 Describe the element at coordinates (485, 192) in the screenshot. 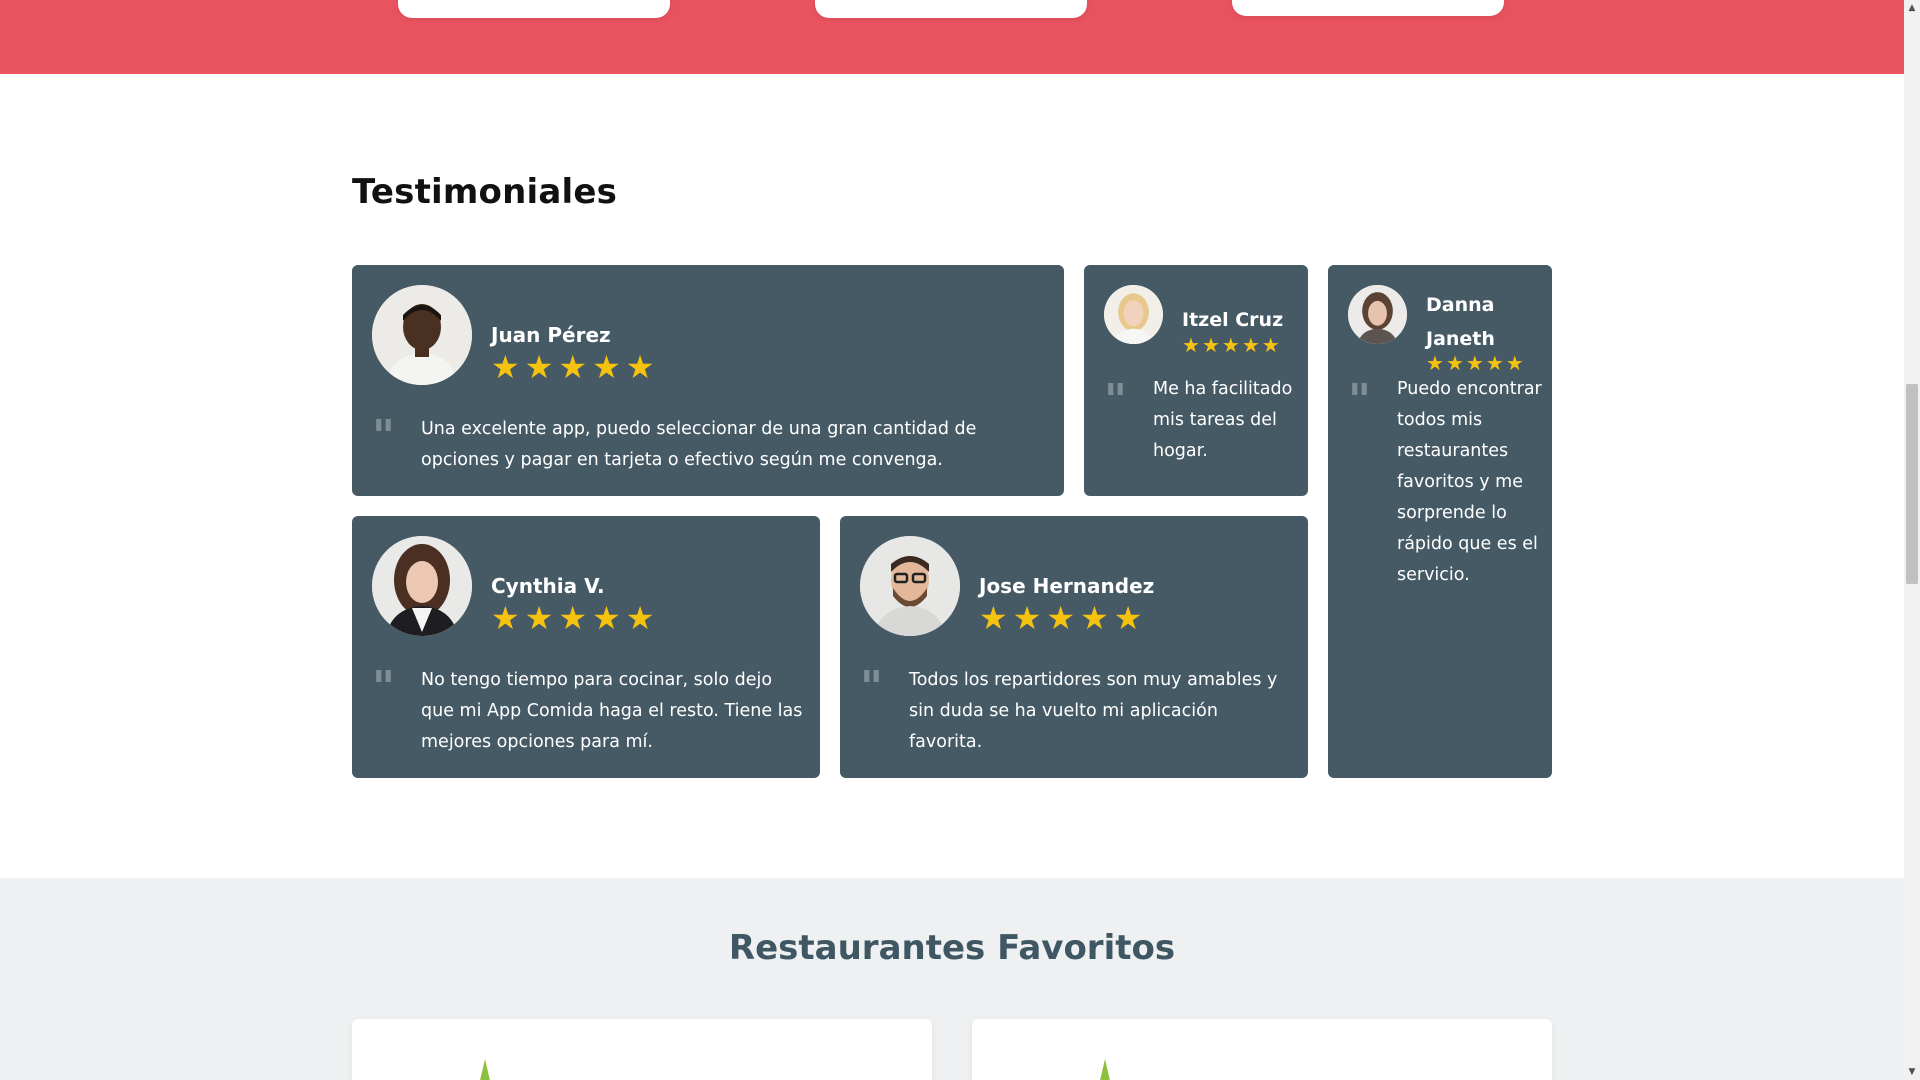

I see `testimonials-title: Testimoniales` at that location.